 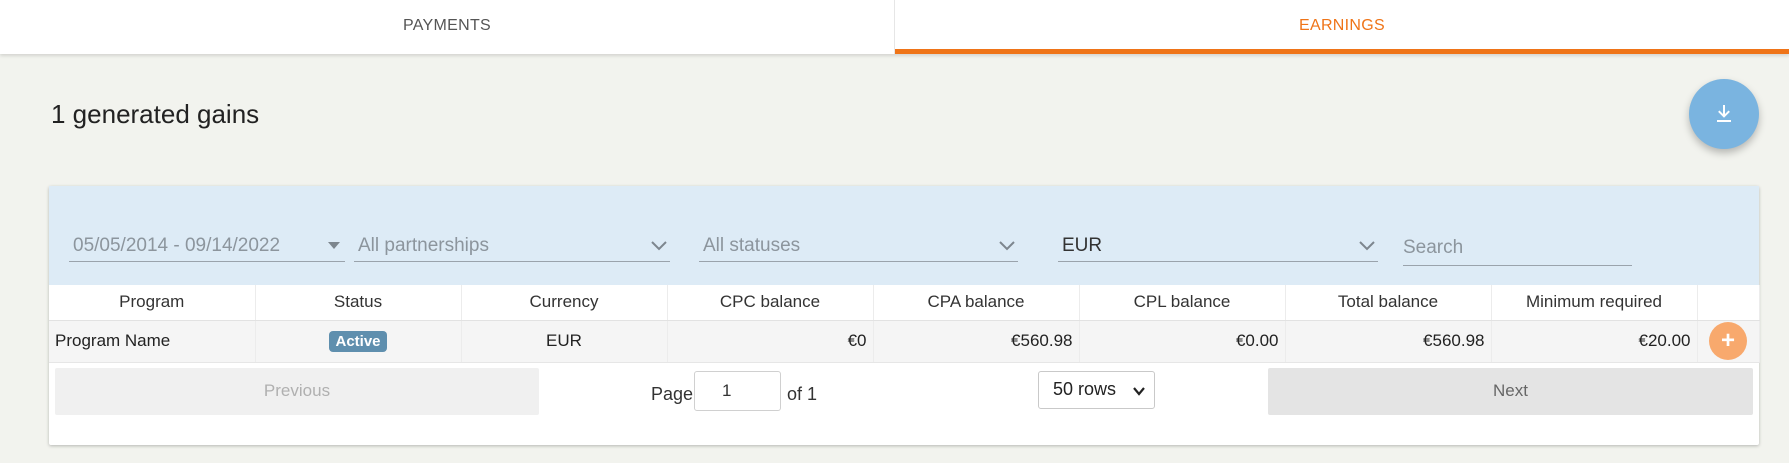 What do you see at coordinates (1594, 303) in the screenshot?
I see `column-header: Minimum required` at bounding box center [1594, 303].